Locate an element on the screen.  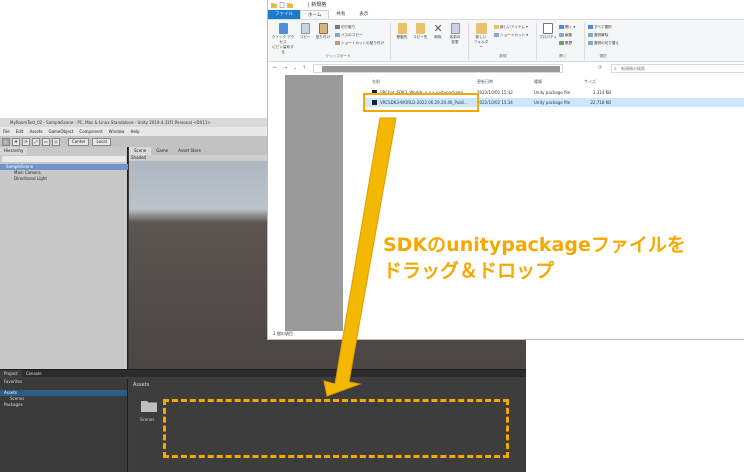
instruction-caption: SDKのunitypackageファイルを ドラッグ＆ドロップ is located at coordinates (558, 258).